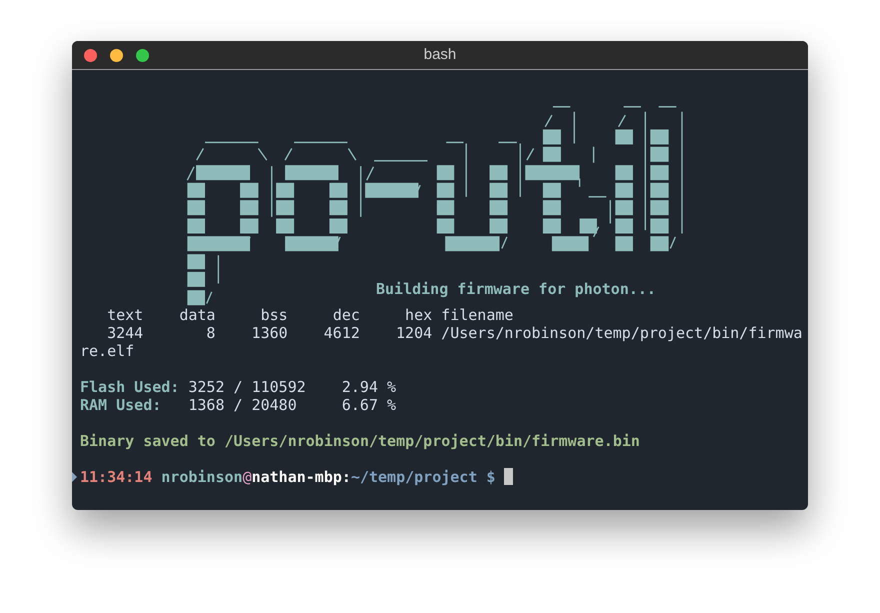  I want to click on column-header: filename, so click(477, 315).